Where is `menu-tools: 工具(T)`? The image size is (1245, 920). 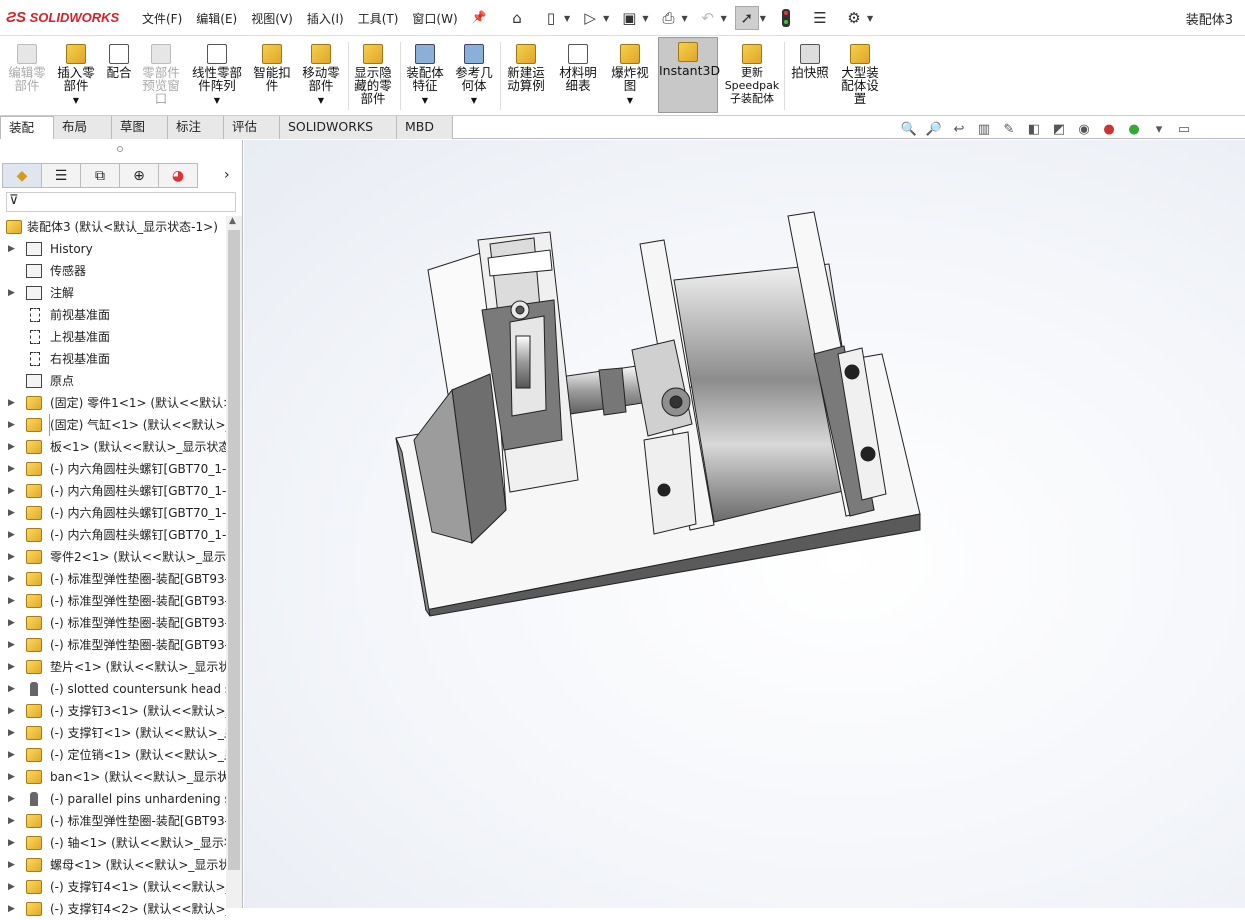 menu-tools: 工具(T) is located at coordinates (378, 18).